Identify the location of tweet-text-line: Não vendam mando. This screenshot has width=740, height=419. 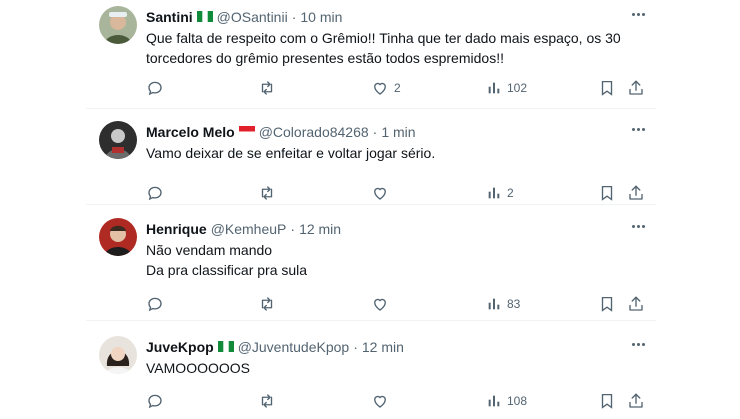
(209, 250).